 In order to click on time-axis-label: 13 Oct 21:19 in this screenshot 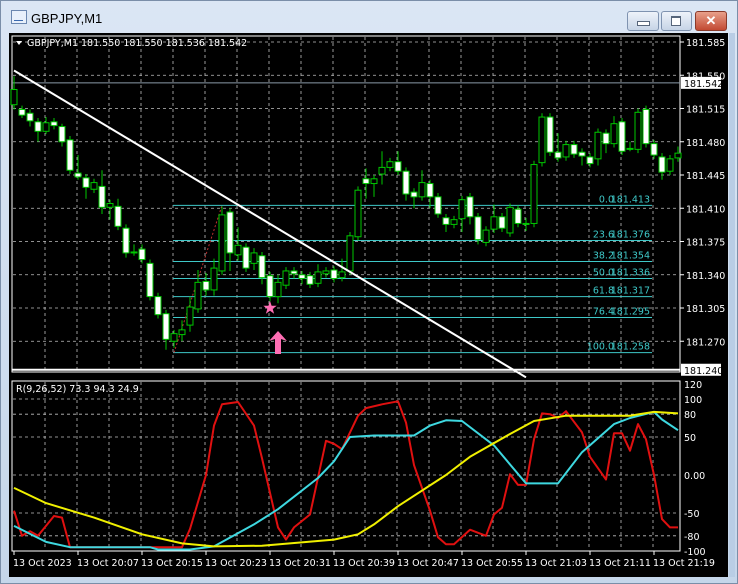, I will do `click(684, 563)`.